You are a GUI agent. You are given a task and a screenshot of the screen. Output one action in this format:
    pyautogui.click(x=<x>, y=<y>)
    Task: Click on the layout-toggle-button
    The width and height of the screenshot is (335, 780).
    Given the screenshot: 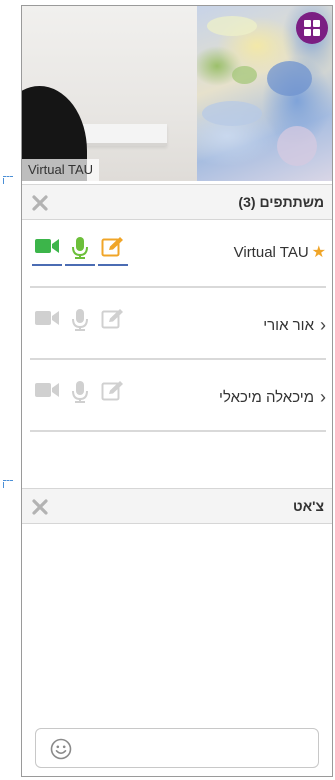 What is the action you would take?
    pyautogui.click(x=312, y=28)
    